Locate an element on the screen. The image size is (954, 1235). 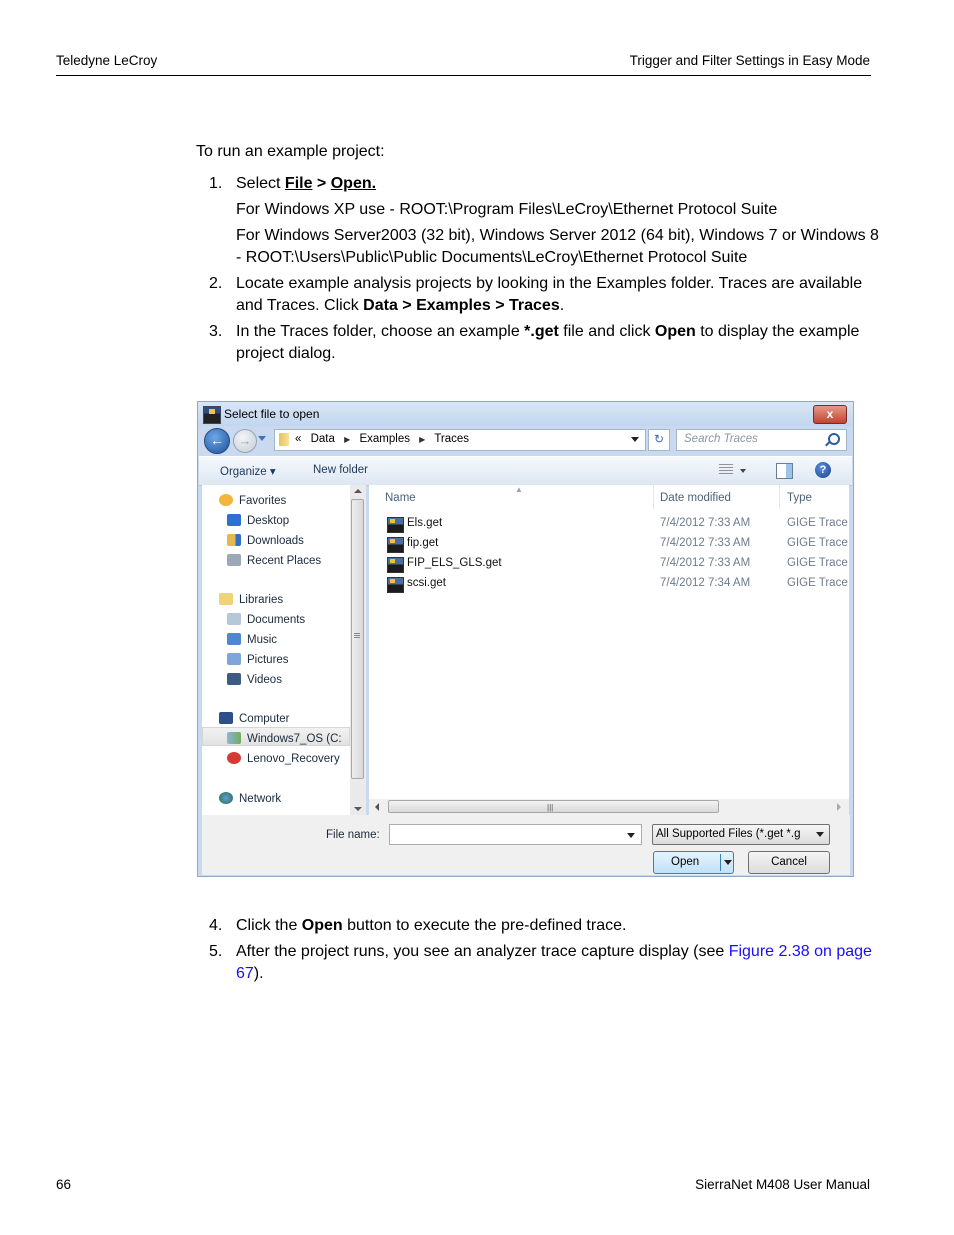
file-type-filter-select: All Supported Files (*.get *.g is located at coordinates (741, 834).